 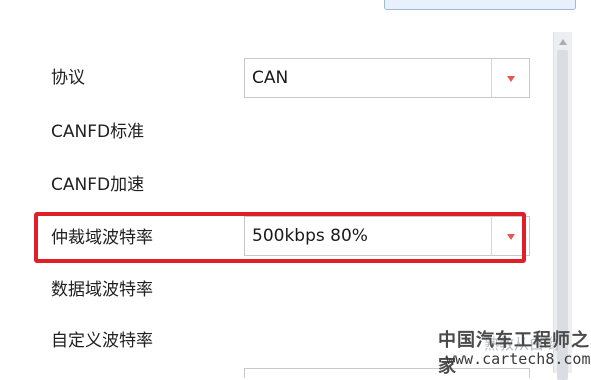 What do you see at coordinates (68, 78) in the screenshot?
I see `protocol-label: 协议` at bounding box center [68, 78].